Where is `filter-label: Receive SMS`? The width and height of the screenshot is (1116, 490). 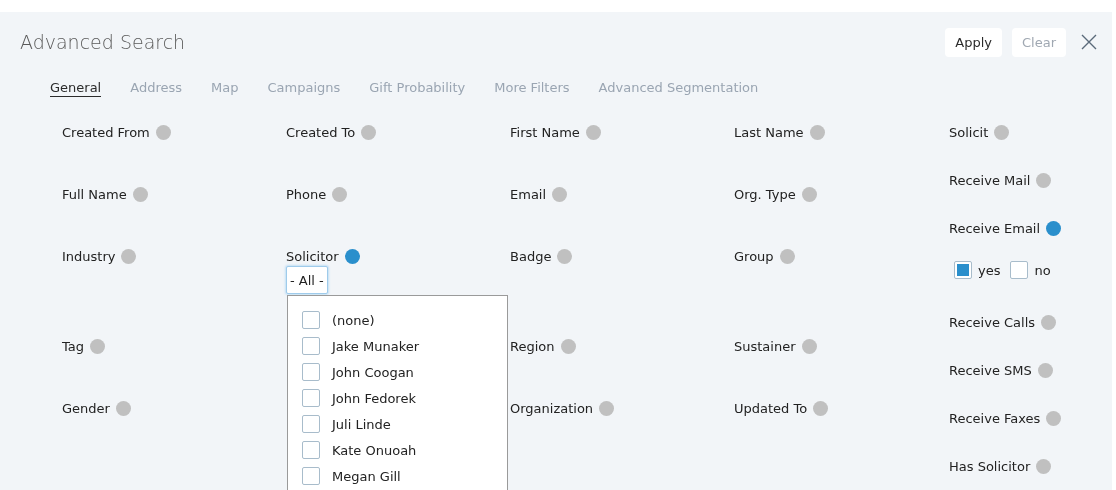 filter-label: Receive SMS is located at coordinates (990, 370).